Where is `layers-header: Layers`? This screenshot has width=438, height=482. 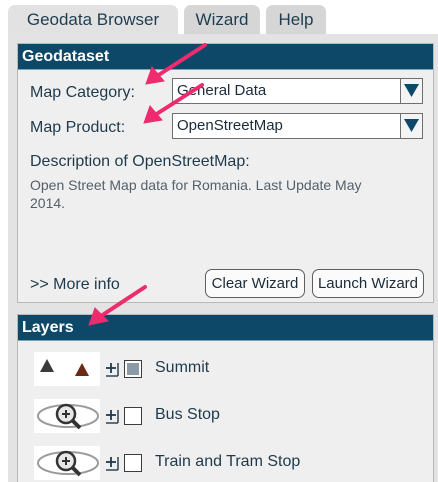 layers-header: Layers is located at coordinates (225, 328).